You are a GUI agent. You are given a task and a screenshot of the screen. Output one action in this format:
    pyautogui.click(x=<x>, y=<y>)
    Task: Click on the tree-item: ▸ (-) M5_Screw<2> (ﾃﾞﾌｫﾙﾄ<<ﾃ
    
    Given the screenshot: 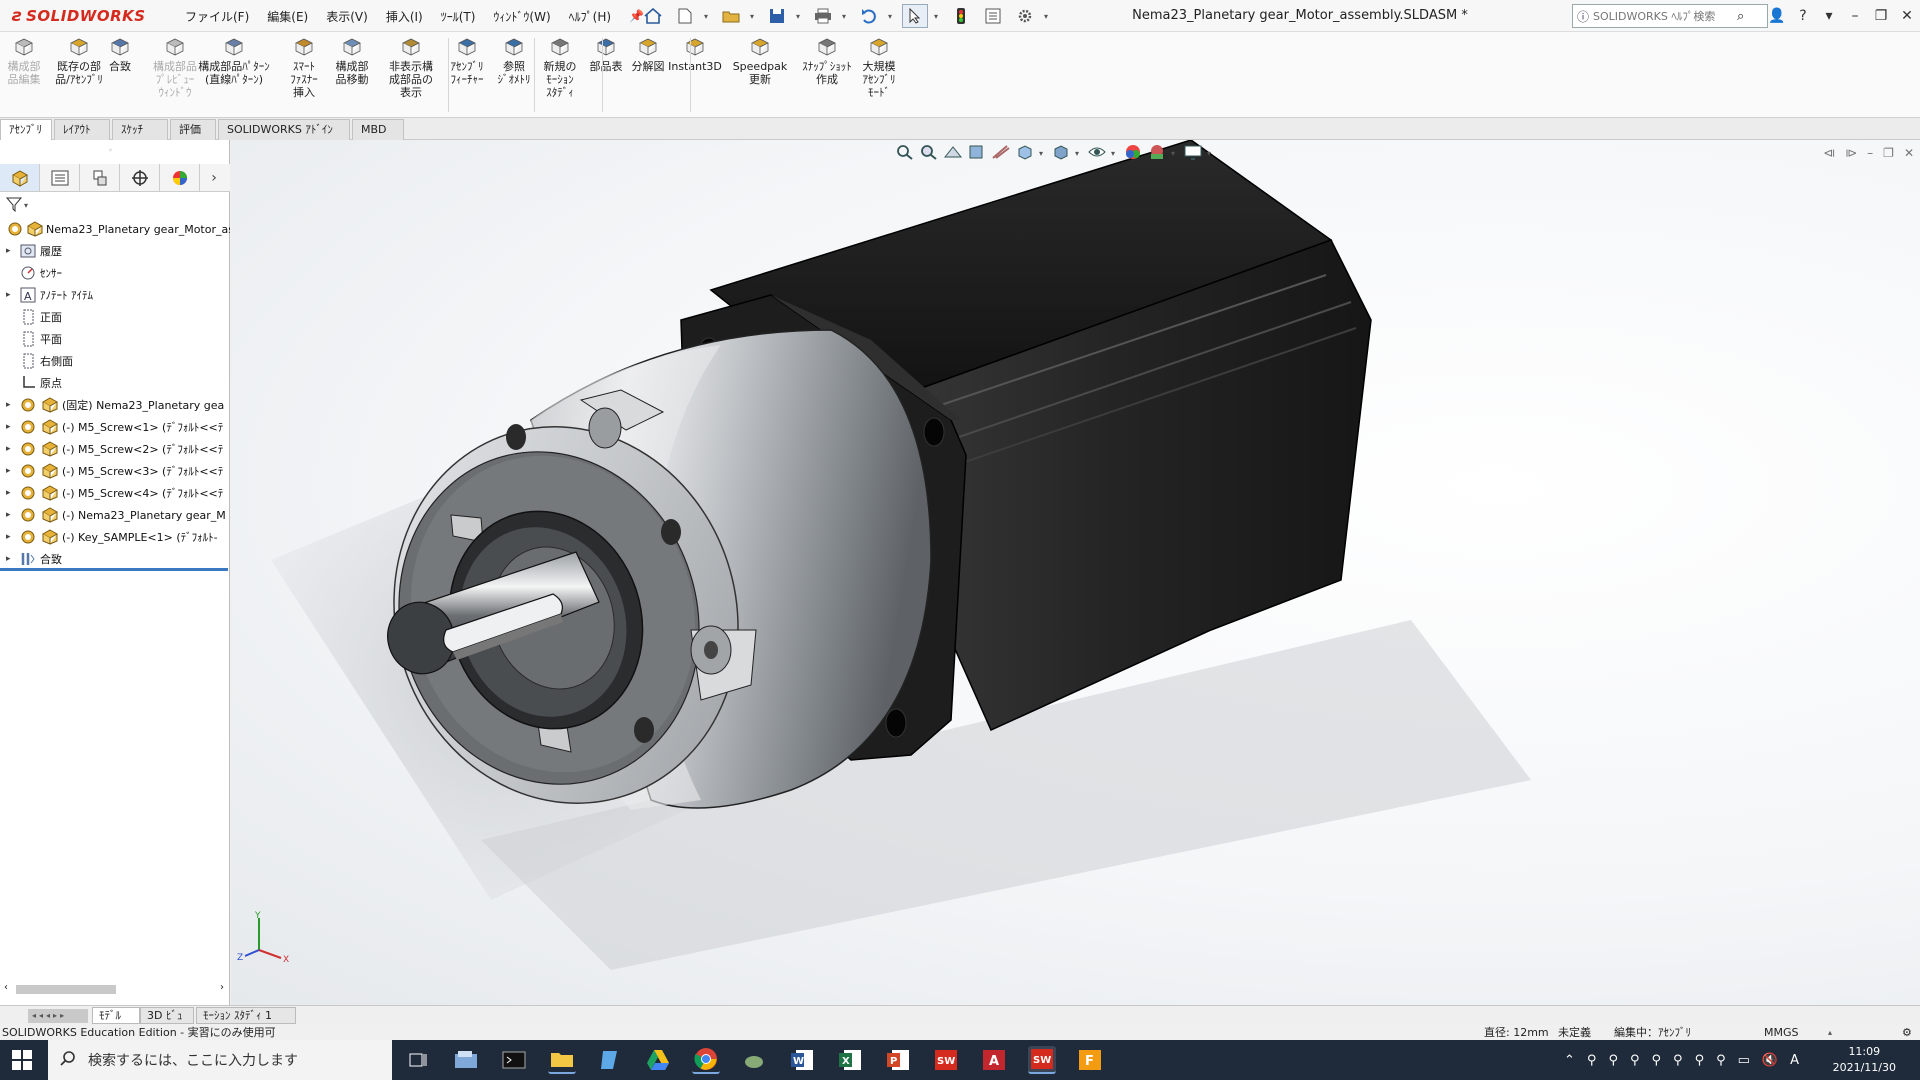 What is the action you would take?
    pyautogui.click(x=115, y=449)
    